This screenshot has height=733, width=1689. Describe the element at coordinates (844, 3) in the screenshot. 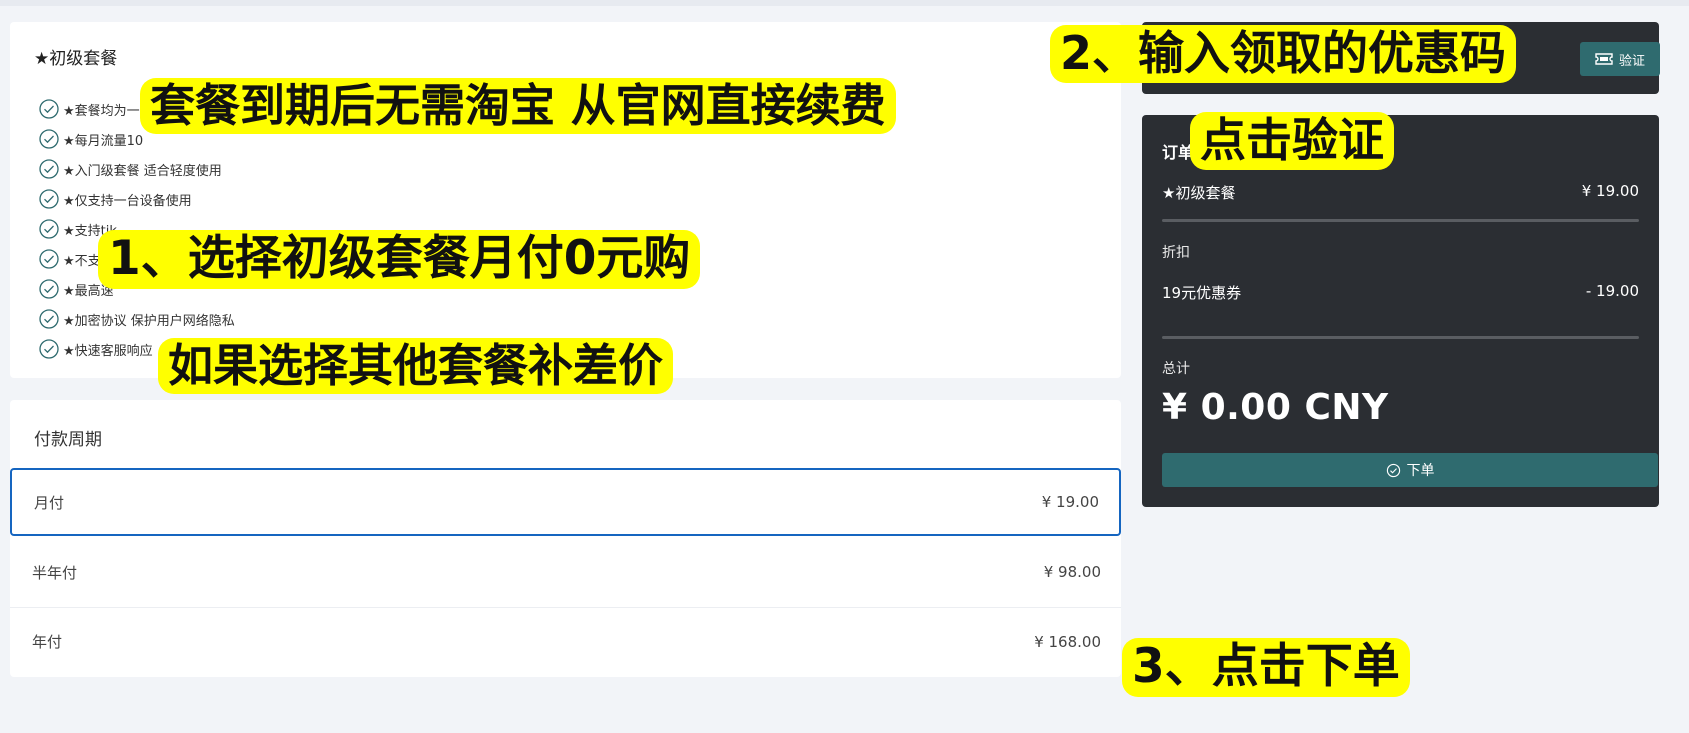

I see `top-strip` at that location.